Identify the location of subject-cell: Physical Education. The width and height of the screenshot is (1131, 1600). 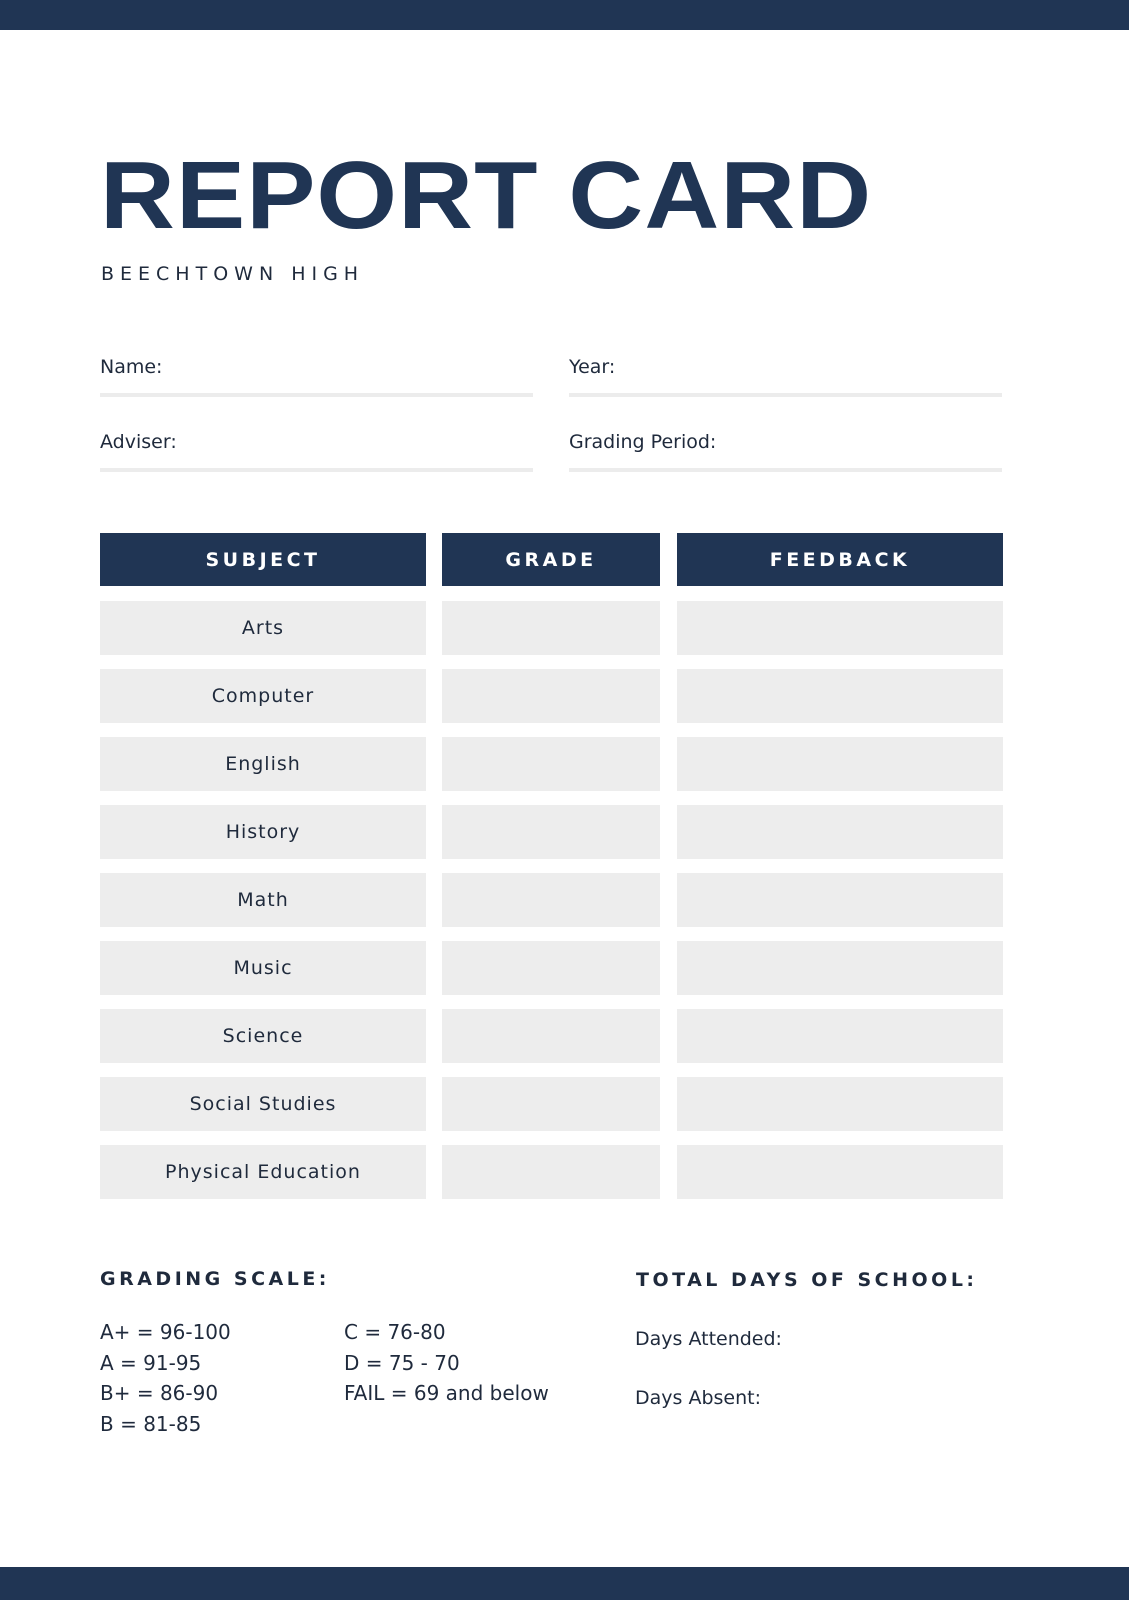
(263, 1172).